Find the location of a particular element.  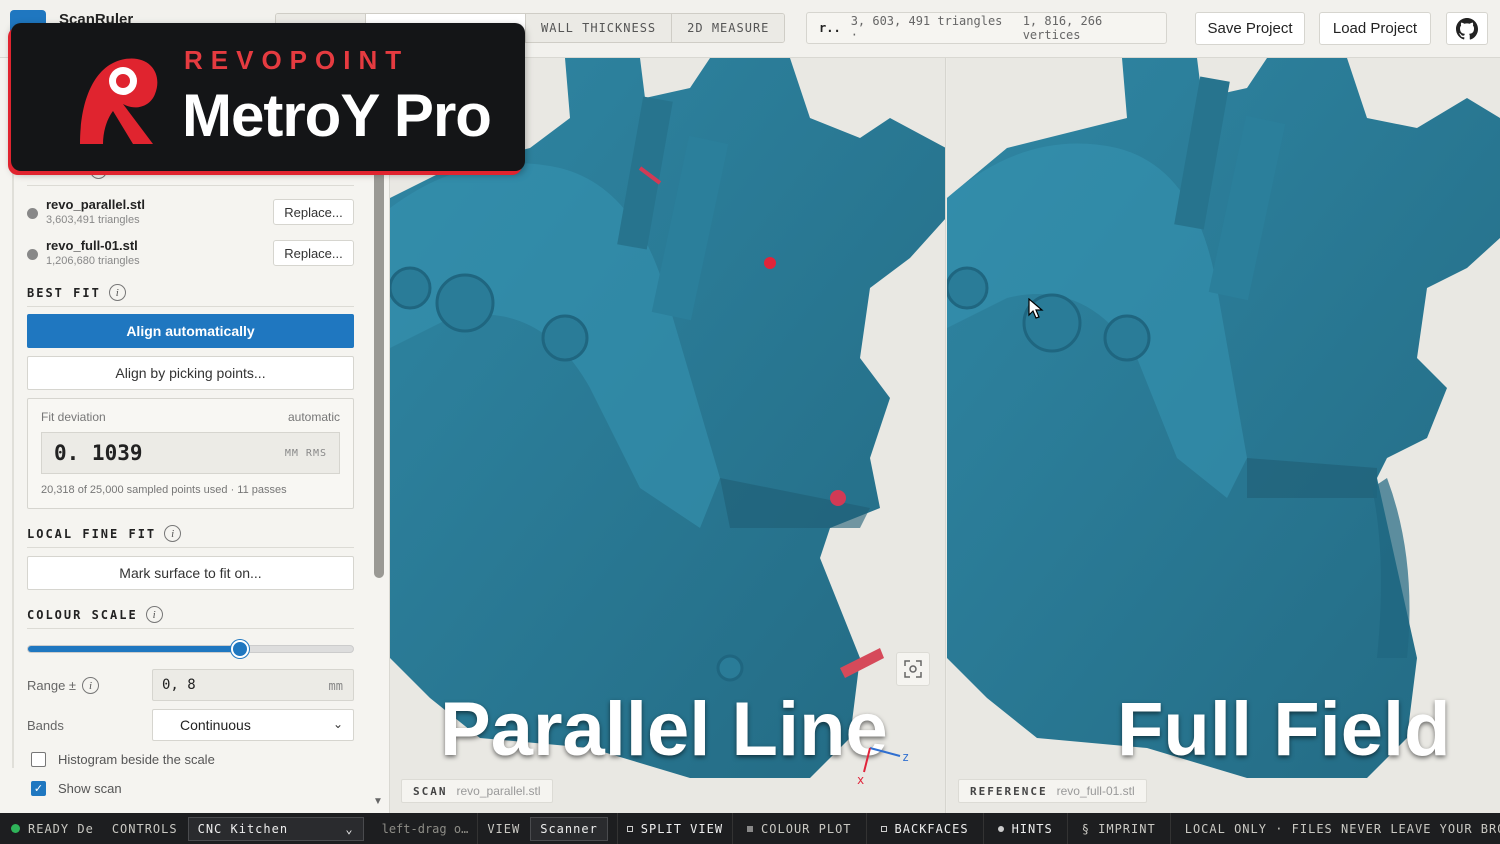

colour-plot-toggle: COLOUR PLOT is located at coordinates (798, 828).